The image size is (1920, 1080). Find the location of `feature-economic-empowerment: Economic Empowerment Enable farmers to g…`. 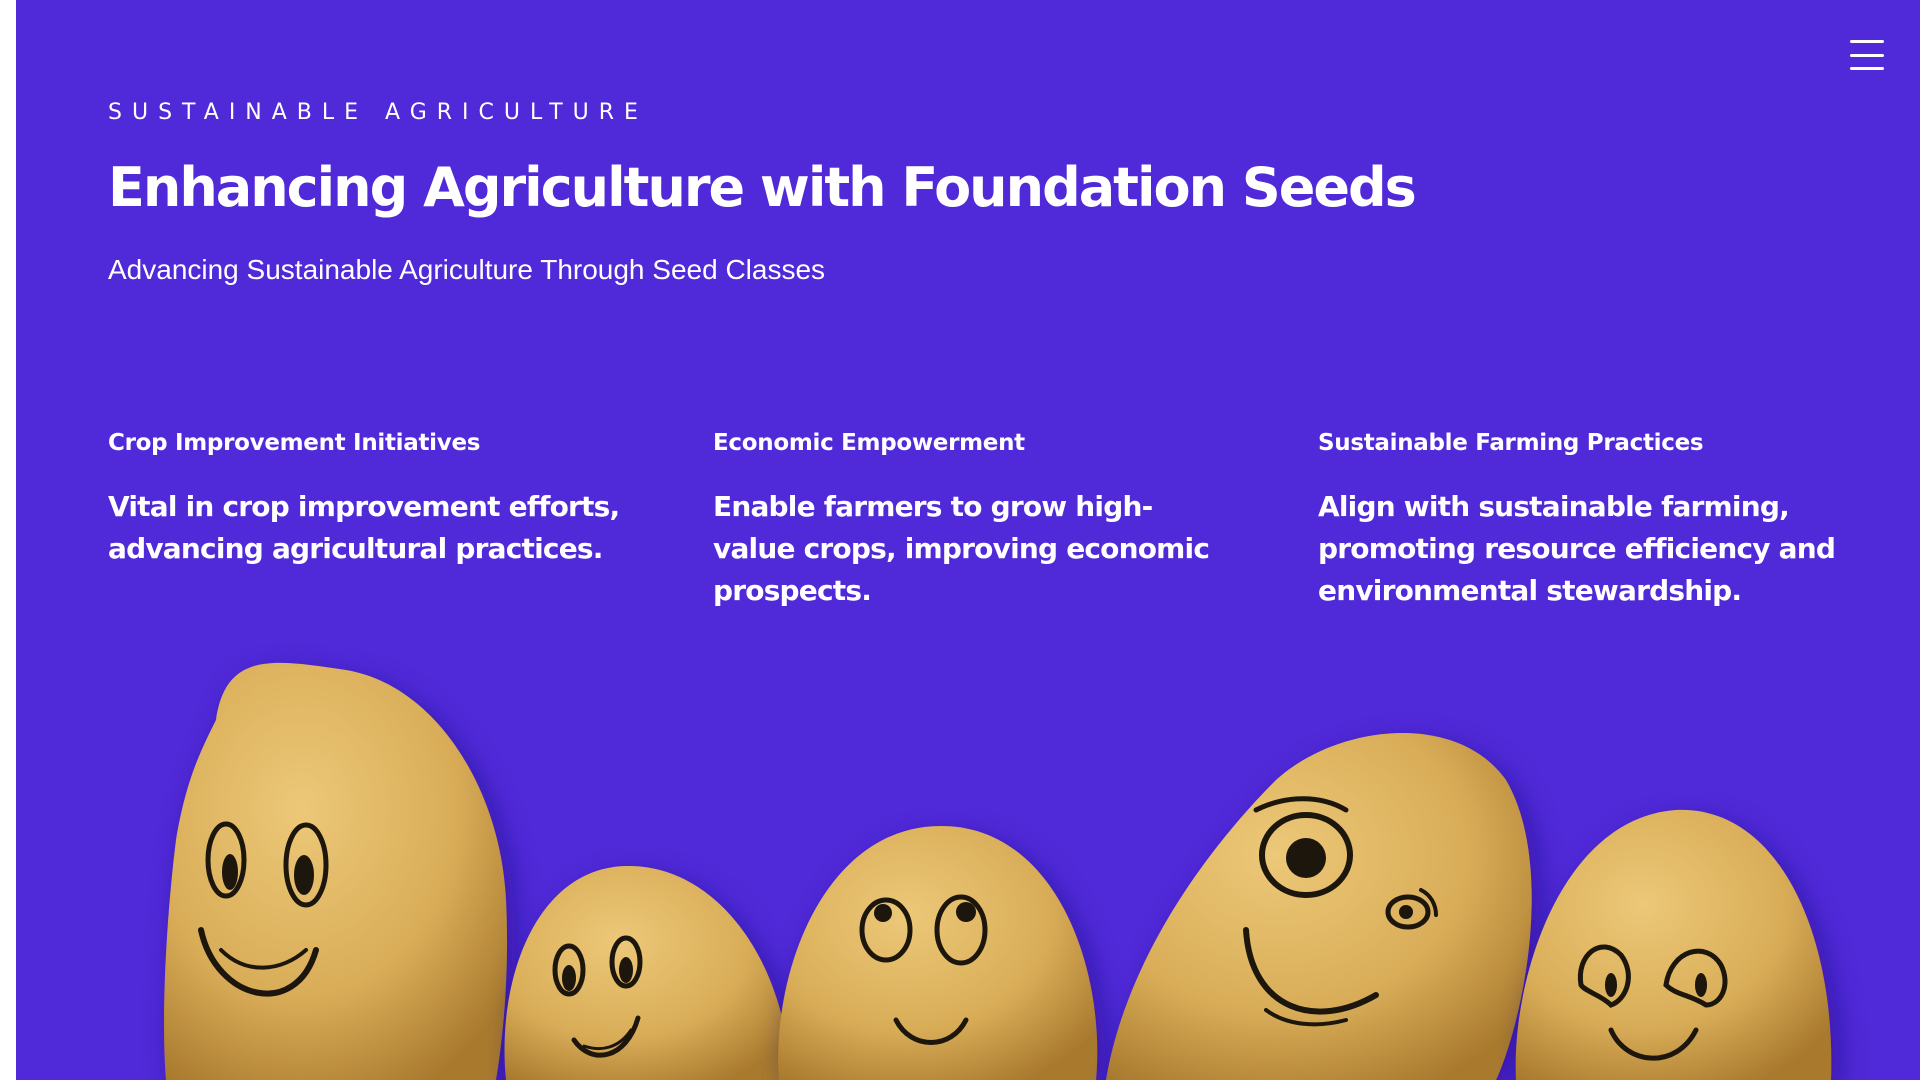

feature-economic-empowerment: Economic Empowerment Enable farmers to g… is located at coordinates (973, 521).